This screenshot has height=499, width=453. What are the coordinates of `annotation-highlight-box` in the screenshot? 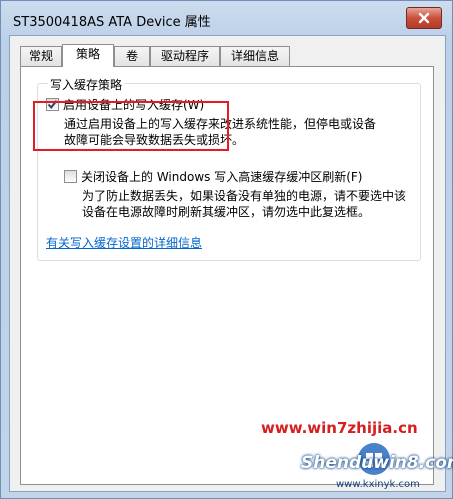 It's located at (131, 126).